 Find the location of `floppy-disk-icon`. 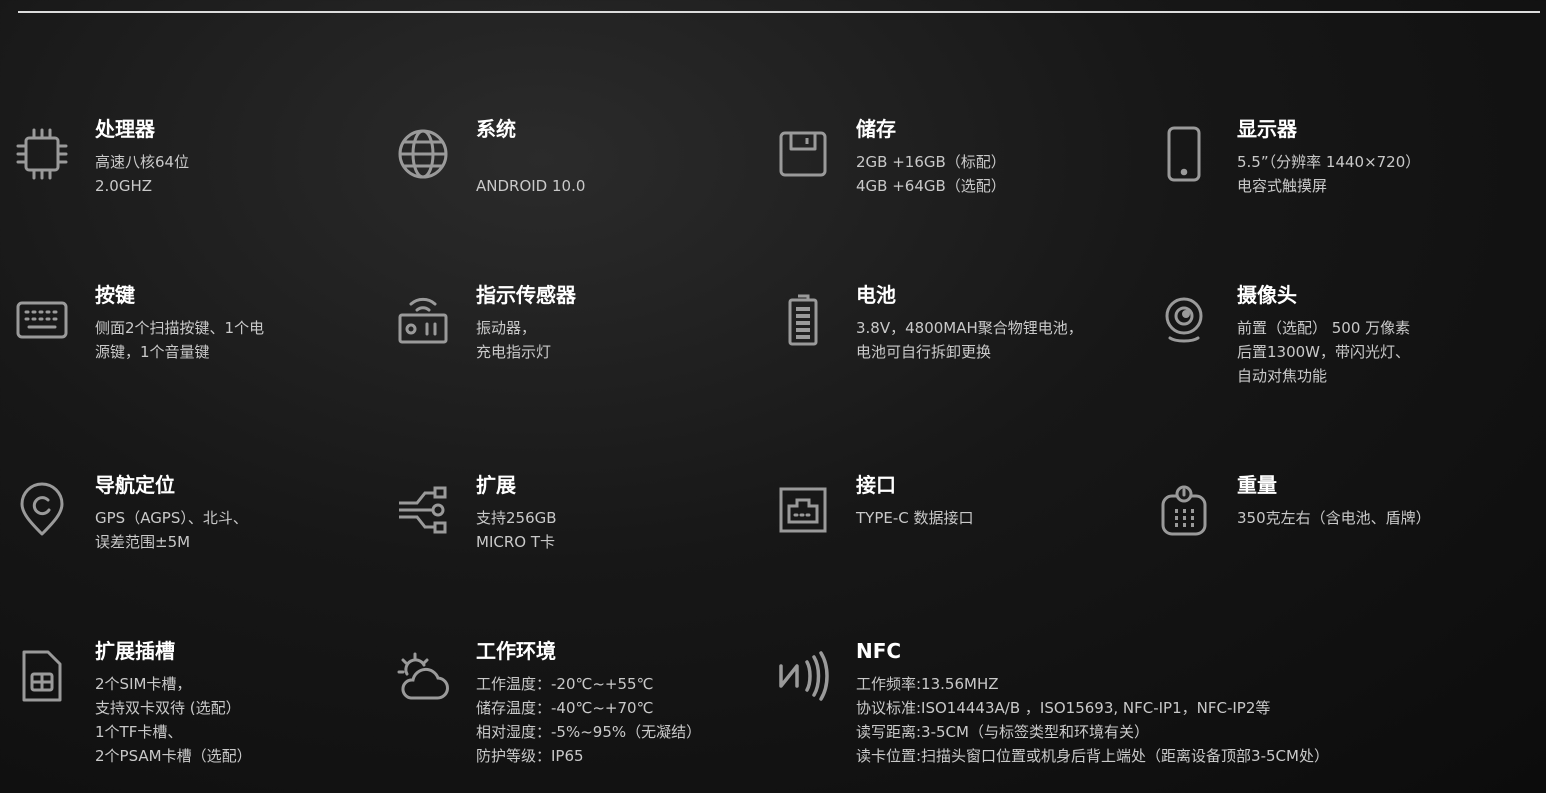

floppy-disk-icon is located at coordinates (803, 154).